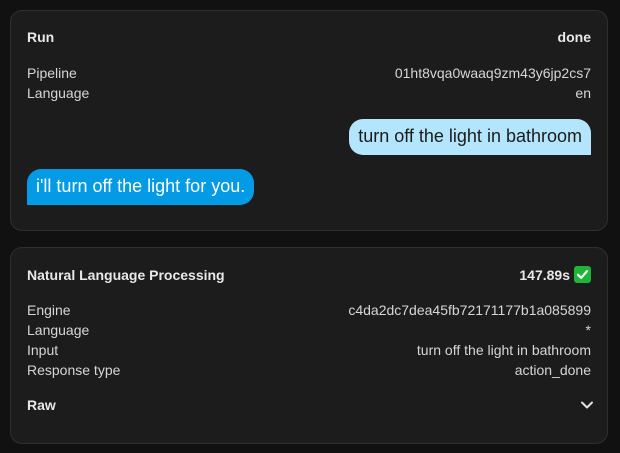 This screenshot has height=453, width=620. Describe the element at coordinates (470, 137) in the screenshot. I see `user-message-bubble: turn off the light in bathroom` at that location.